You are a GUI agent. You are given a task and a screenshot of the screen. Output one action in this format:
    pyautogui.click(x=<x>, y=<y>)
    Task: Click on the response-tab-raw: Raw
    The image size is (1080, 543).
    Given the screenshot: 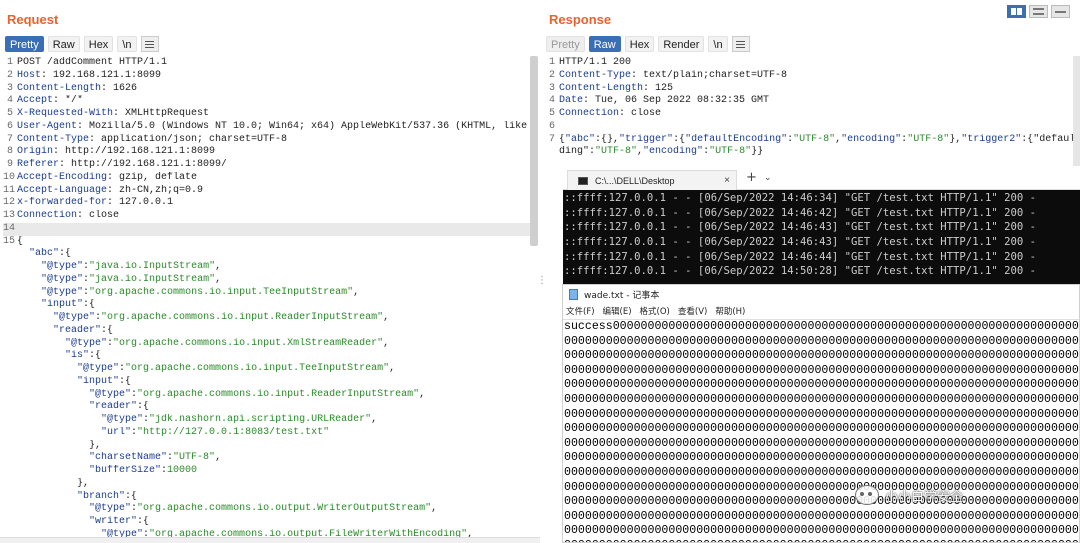 What is the action you would take?
    pyautogui.click(x=604, y=44)
    